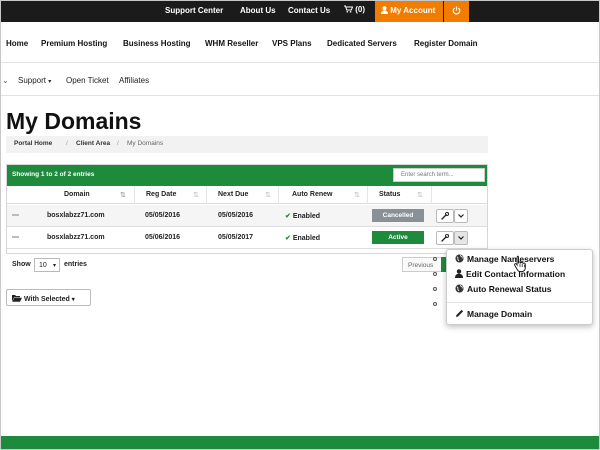  I want to click on nav-vps-plans: VPS Plans, so click(292, 43).